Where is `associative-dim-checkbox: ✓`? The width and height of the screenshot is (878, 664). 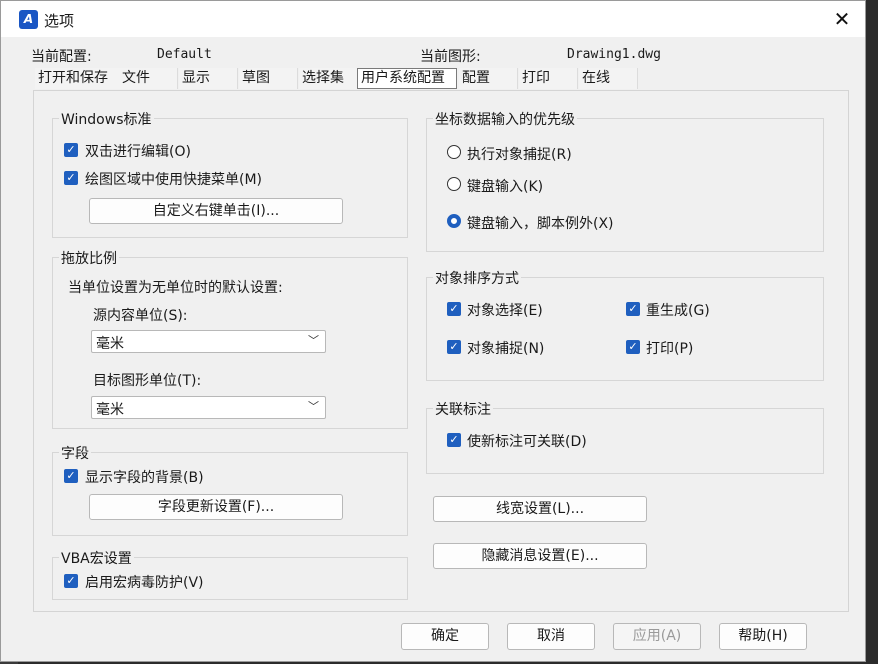
associative-dim-checkbox: ✓ is located at coordinates (454, 440).